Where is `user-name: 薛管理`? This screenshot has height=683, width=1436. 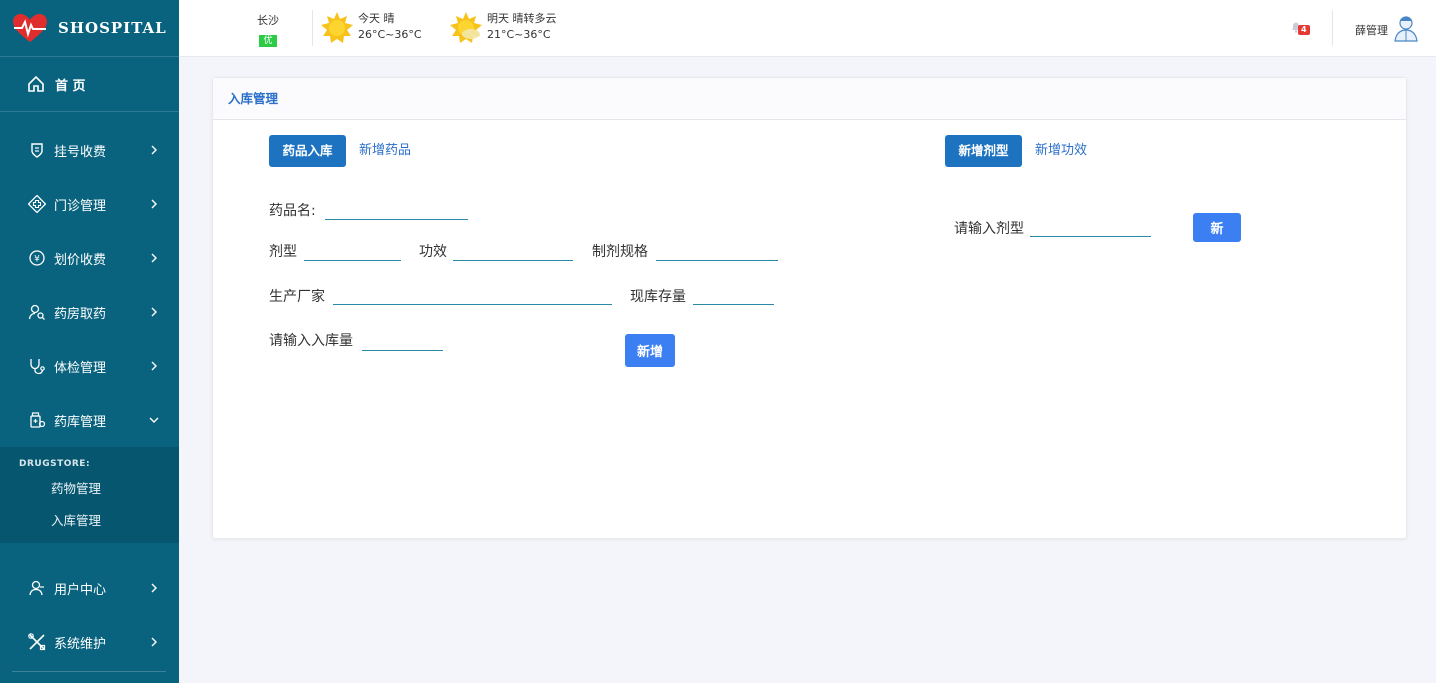
user-name: 薛管理 is located at coordinates (1371, 30).